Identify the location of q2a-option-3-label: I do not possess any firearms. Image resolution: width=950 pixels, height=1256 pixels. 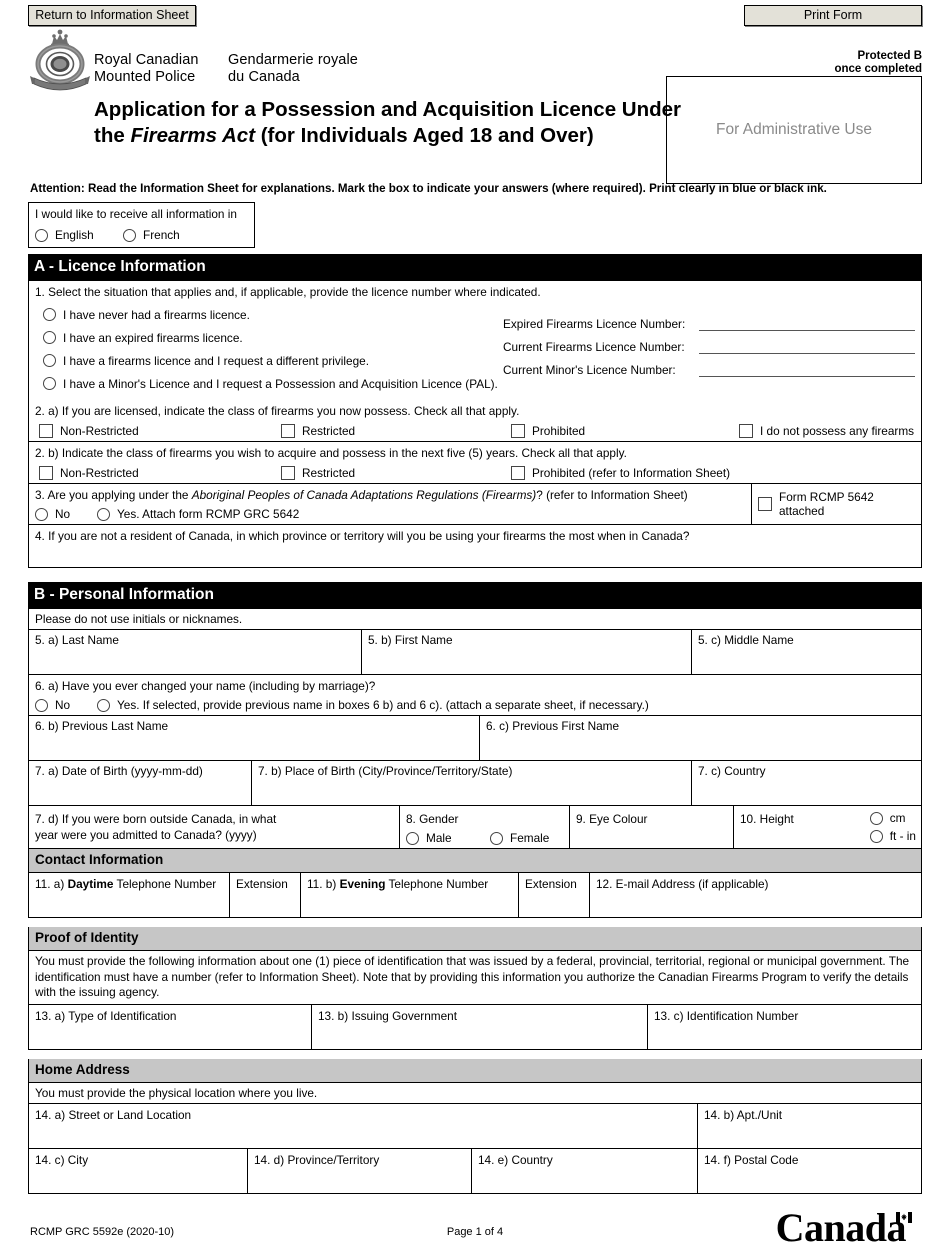
(837, 431).